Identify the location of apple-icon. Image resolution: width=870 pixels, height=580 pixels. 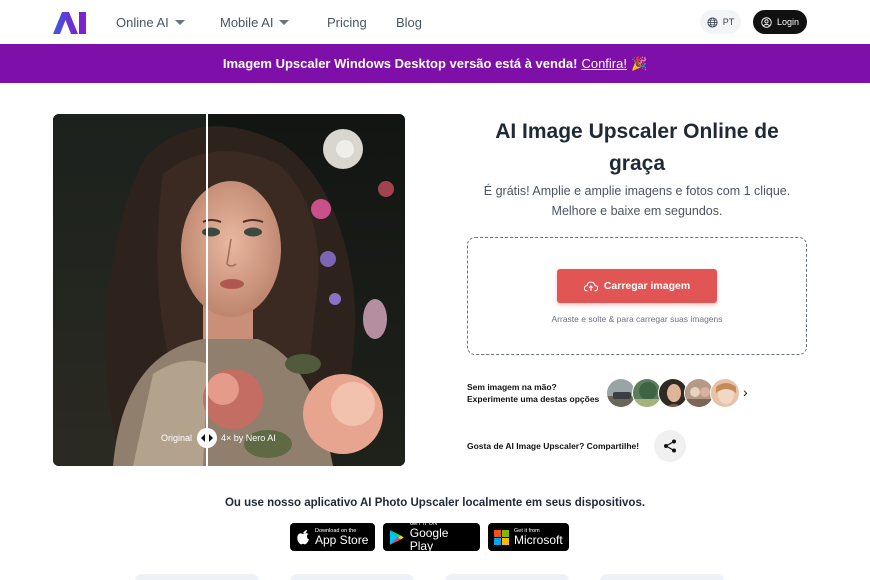
(303, 537).